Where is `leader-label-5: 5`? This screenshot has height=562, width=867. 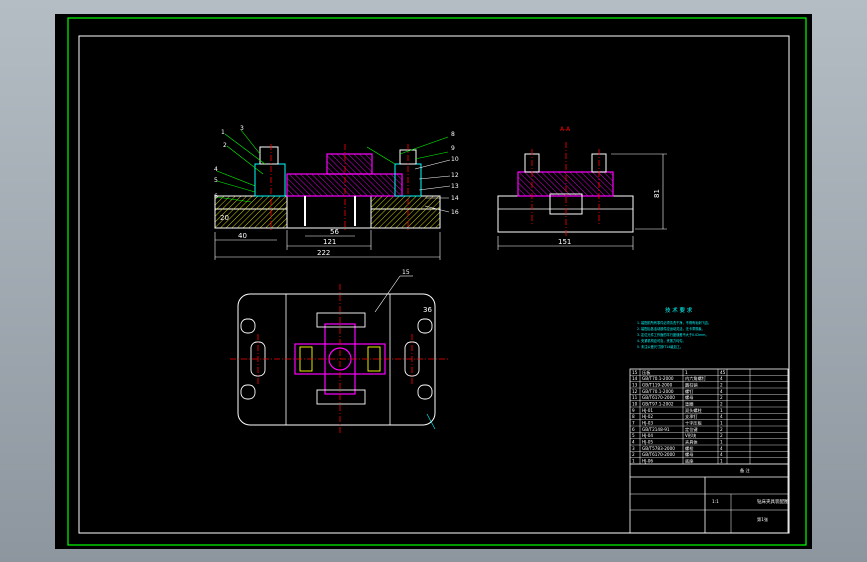
leader-label-5: 5 is located at coordinates (216, 180).